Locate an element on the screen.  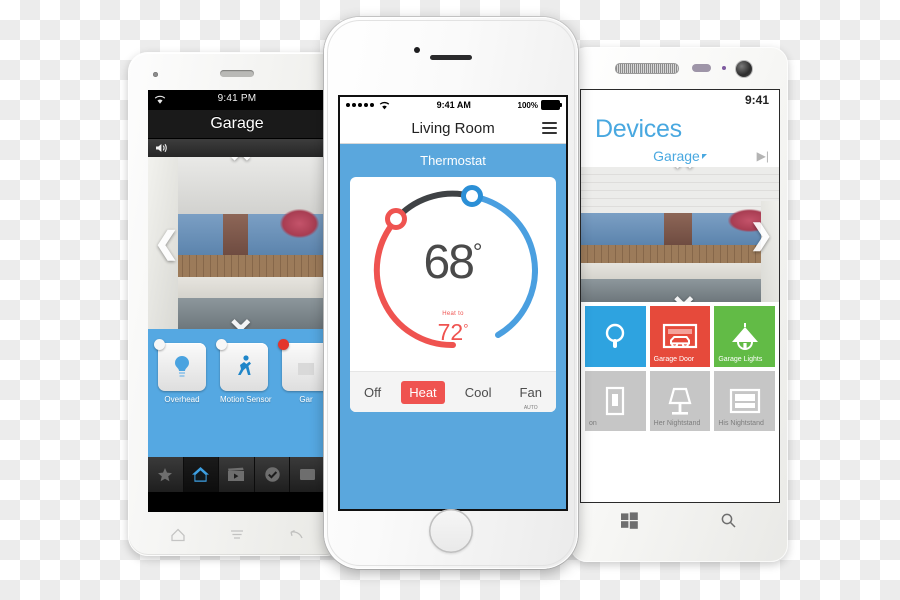
next-page-icon: ▶| is located at coordinates (763, 156).